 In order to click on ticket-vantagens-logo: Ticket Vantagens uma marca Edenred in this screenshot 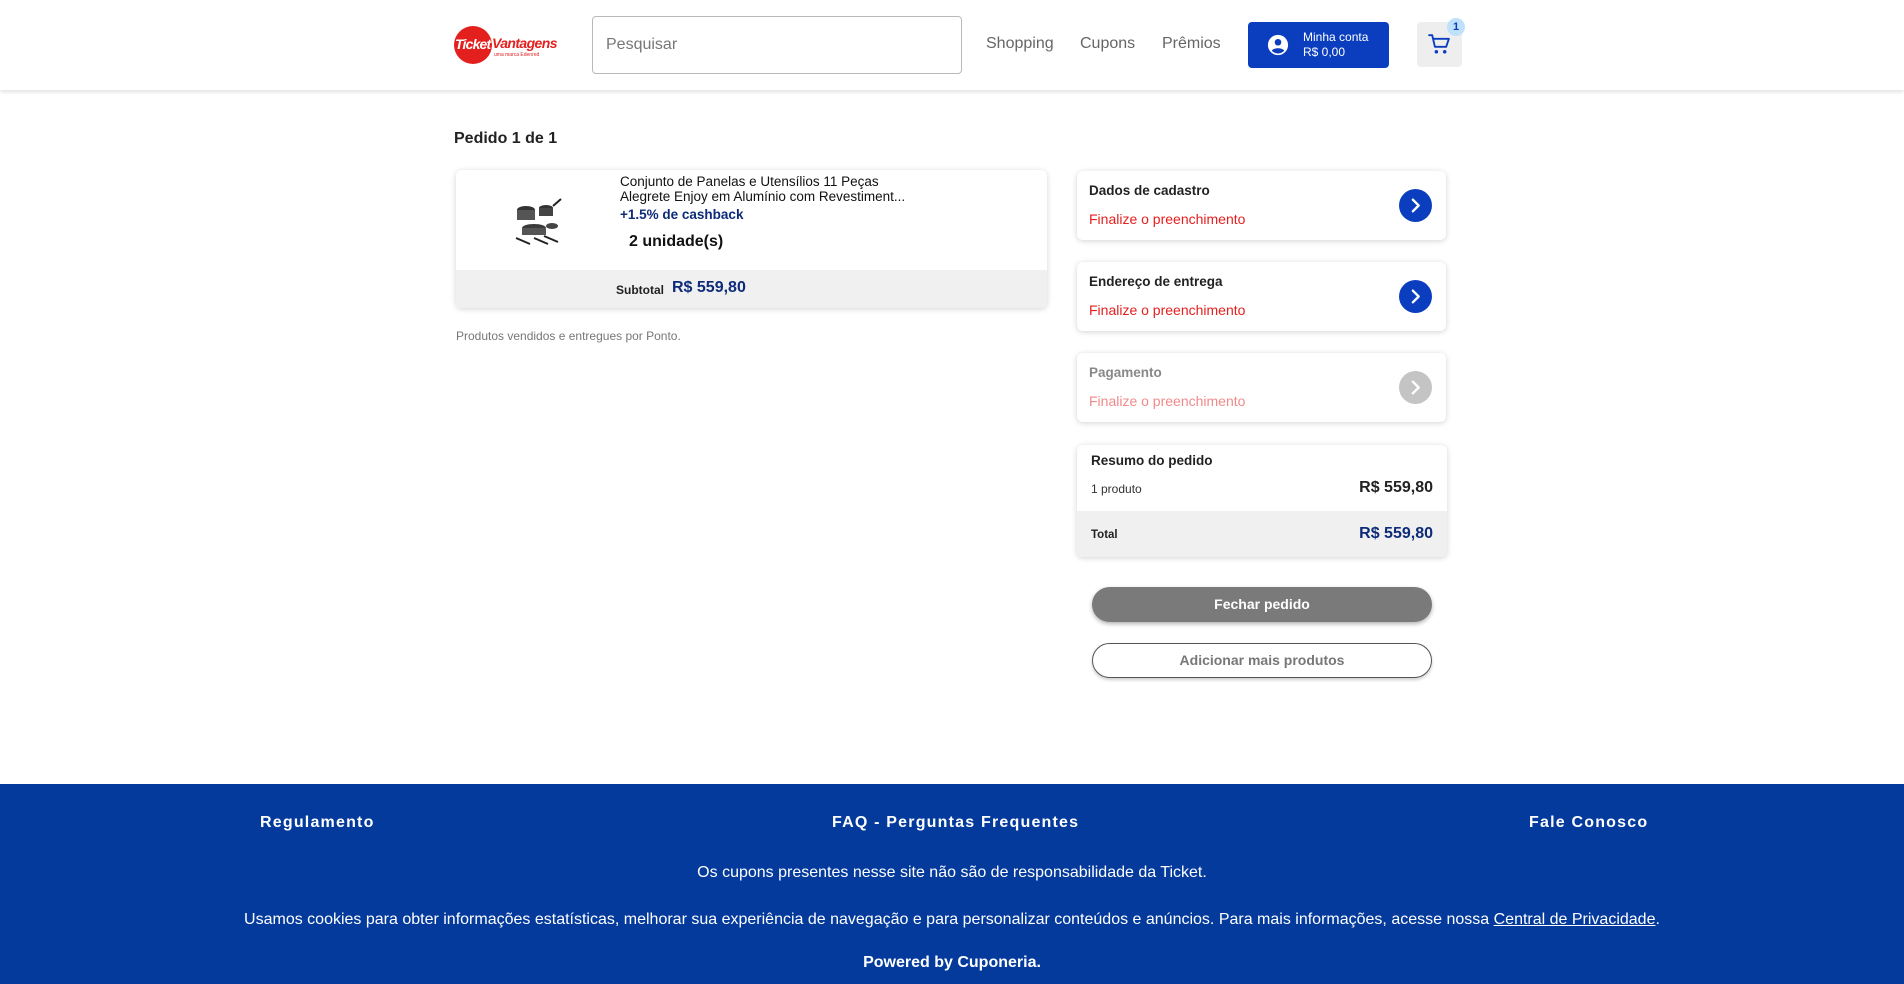, I will do `click(513, 45)`.